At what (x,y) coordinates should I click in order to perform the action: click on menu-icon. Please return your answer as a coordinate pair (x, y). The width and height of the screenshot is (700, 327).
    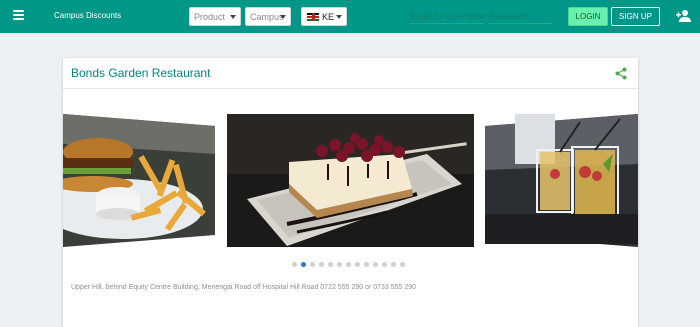
    Looking at the image, I should click on (18, 15).